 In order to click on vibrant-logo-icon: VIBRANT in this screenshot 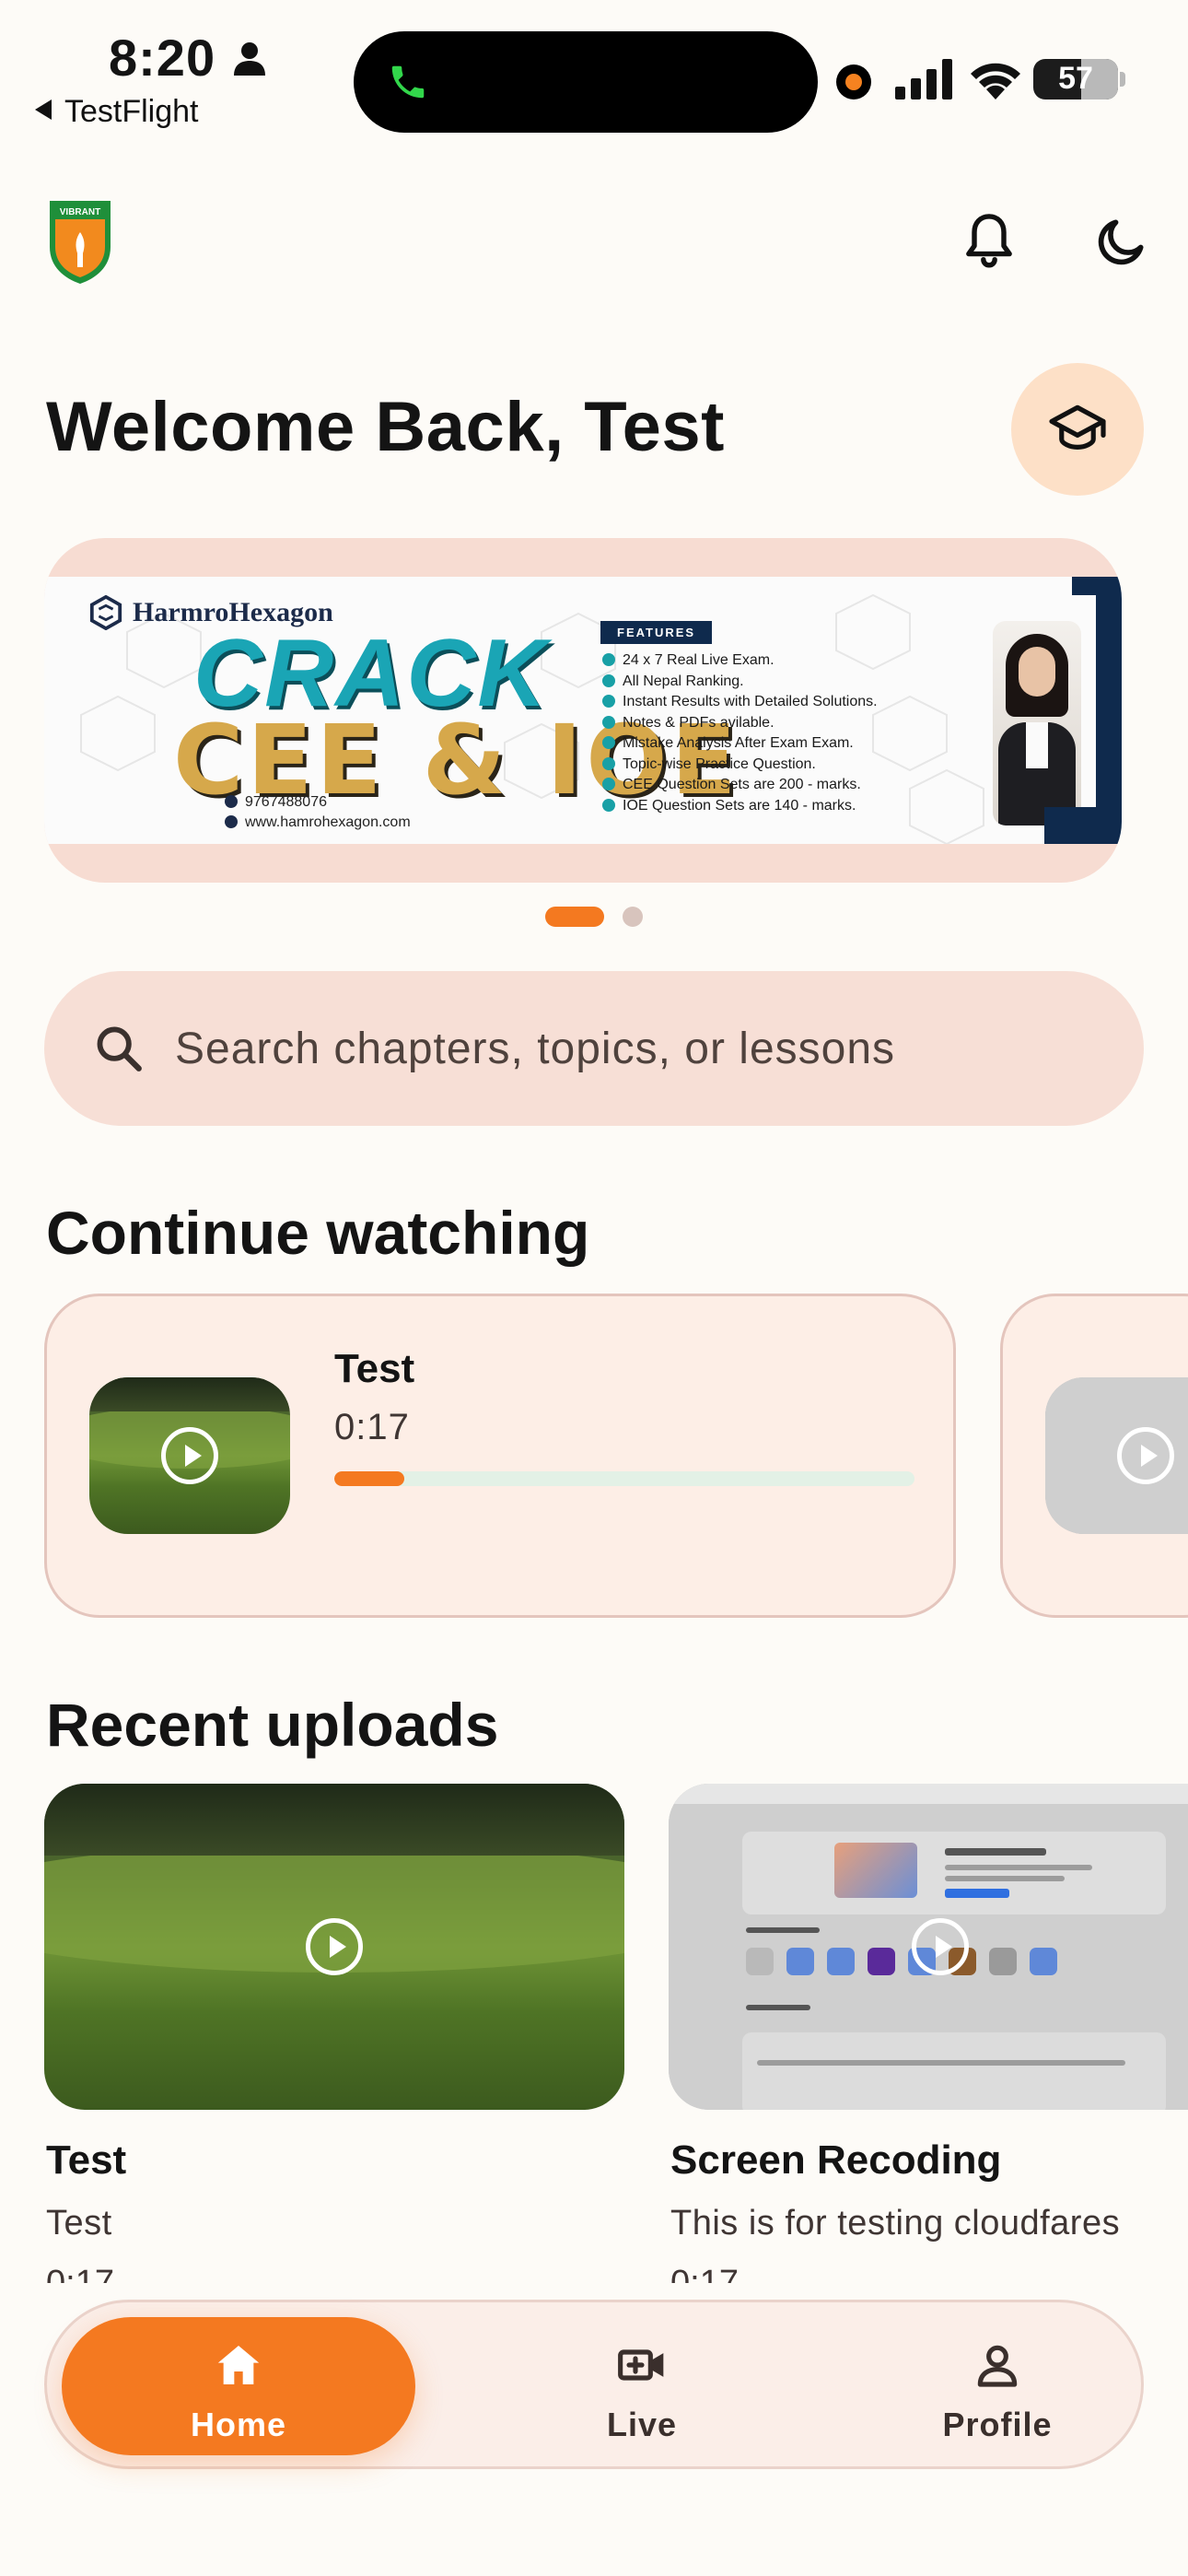, I will do `click(80, 241)`.